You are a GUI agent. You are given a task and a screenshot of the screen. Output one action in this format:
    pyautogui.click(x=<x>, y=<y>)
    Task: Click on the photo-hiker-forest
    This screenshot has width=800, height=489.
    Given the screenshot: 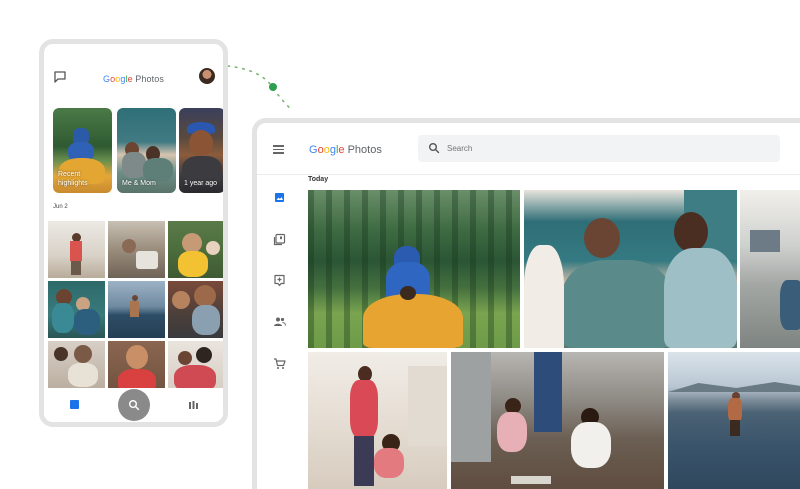 What is the action you would take?
    pyautogui.click(x=414, y=269)
    